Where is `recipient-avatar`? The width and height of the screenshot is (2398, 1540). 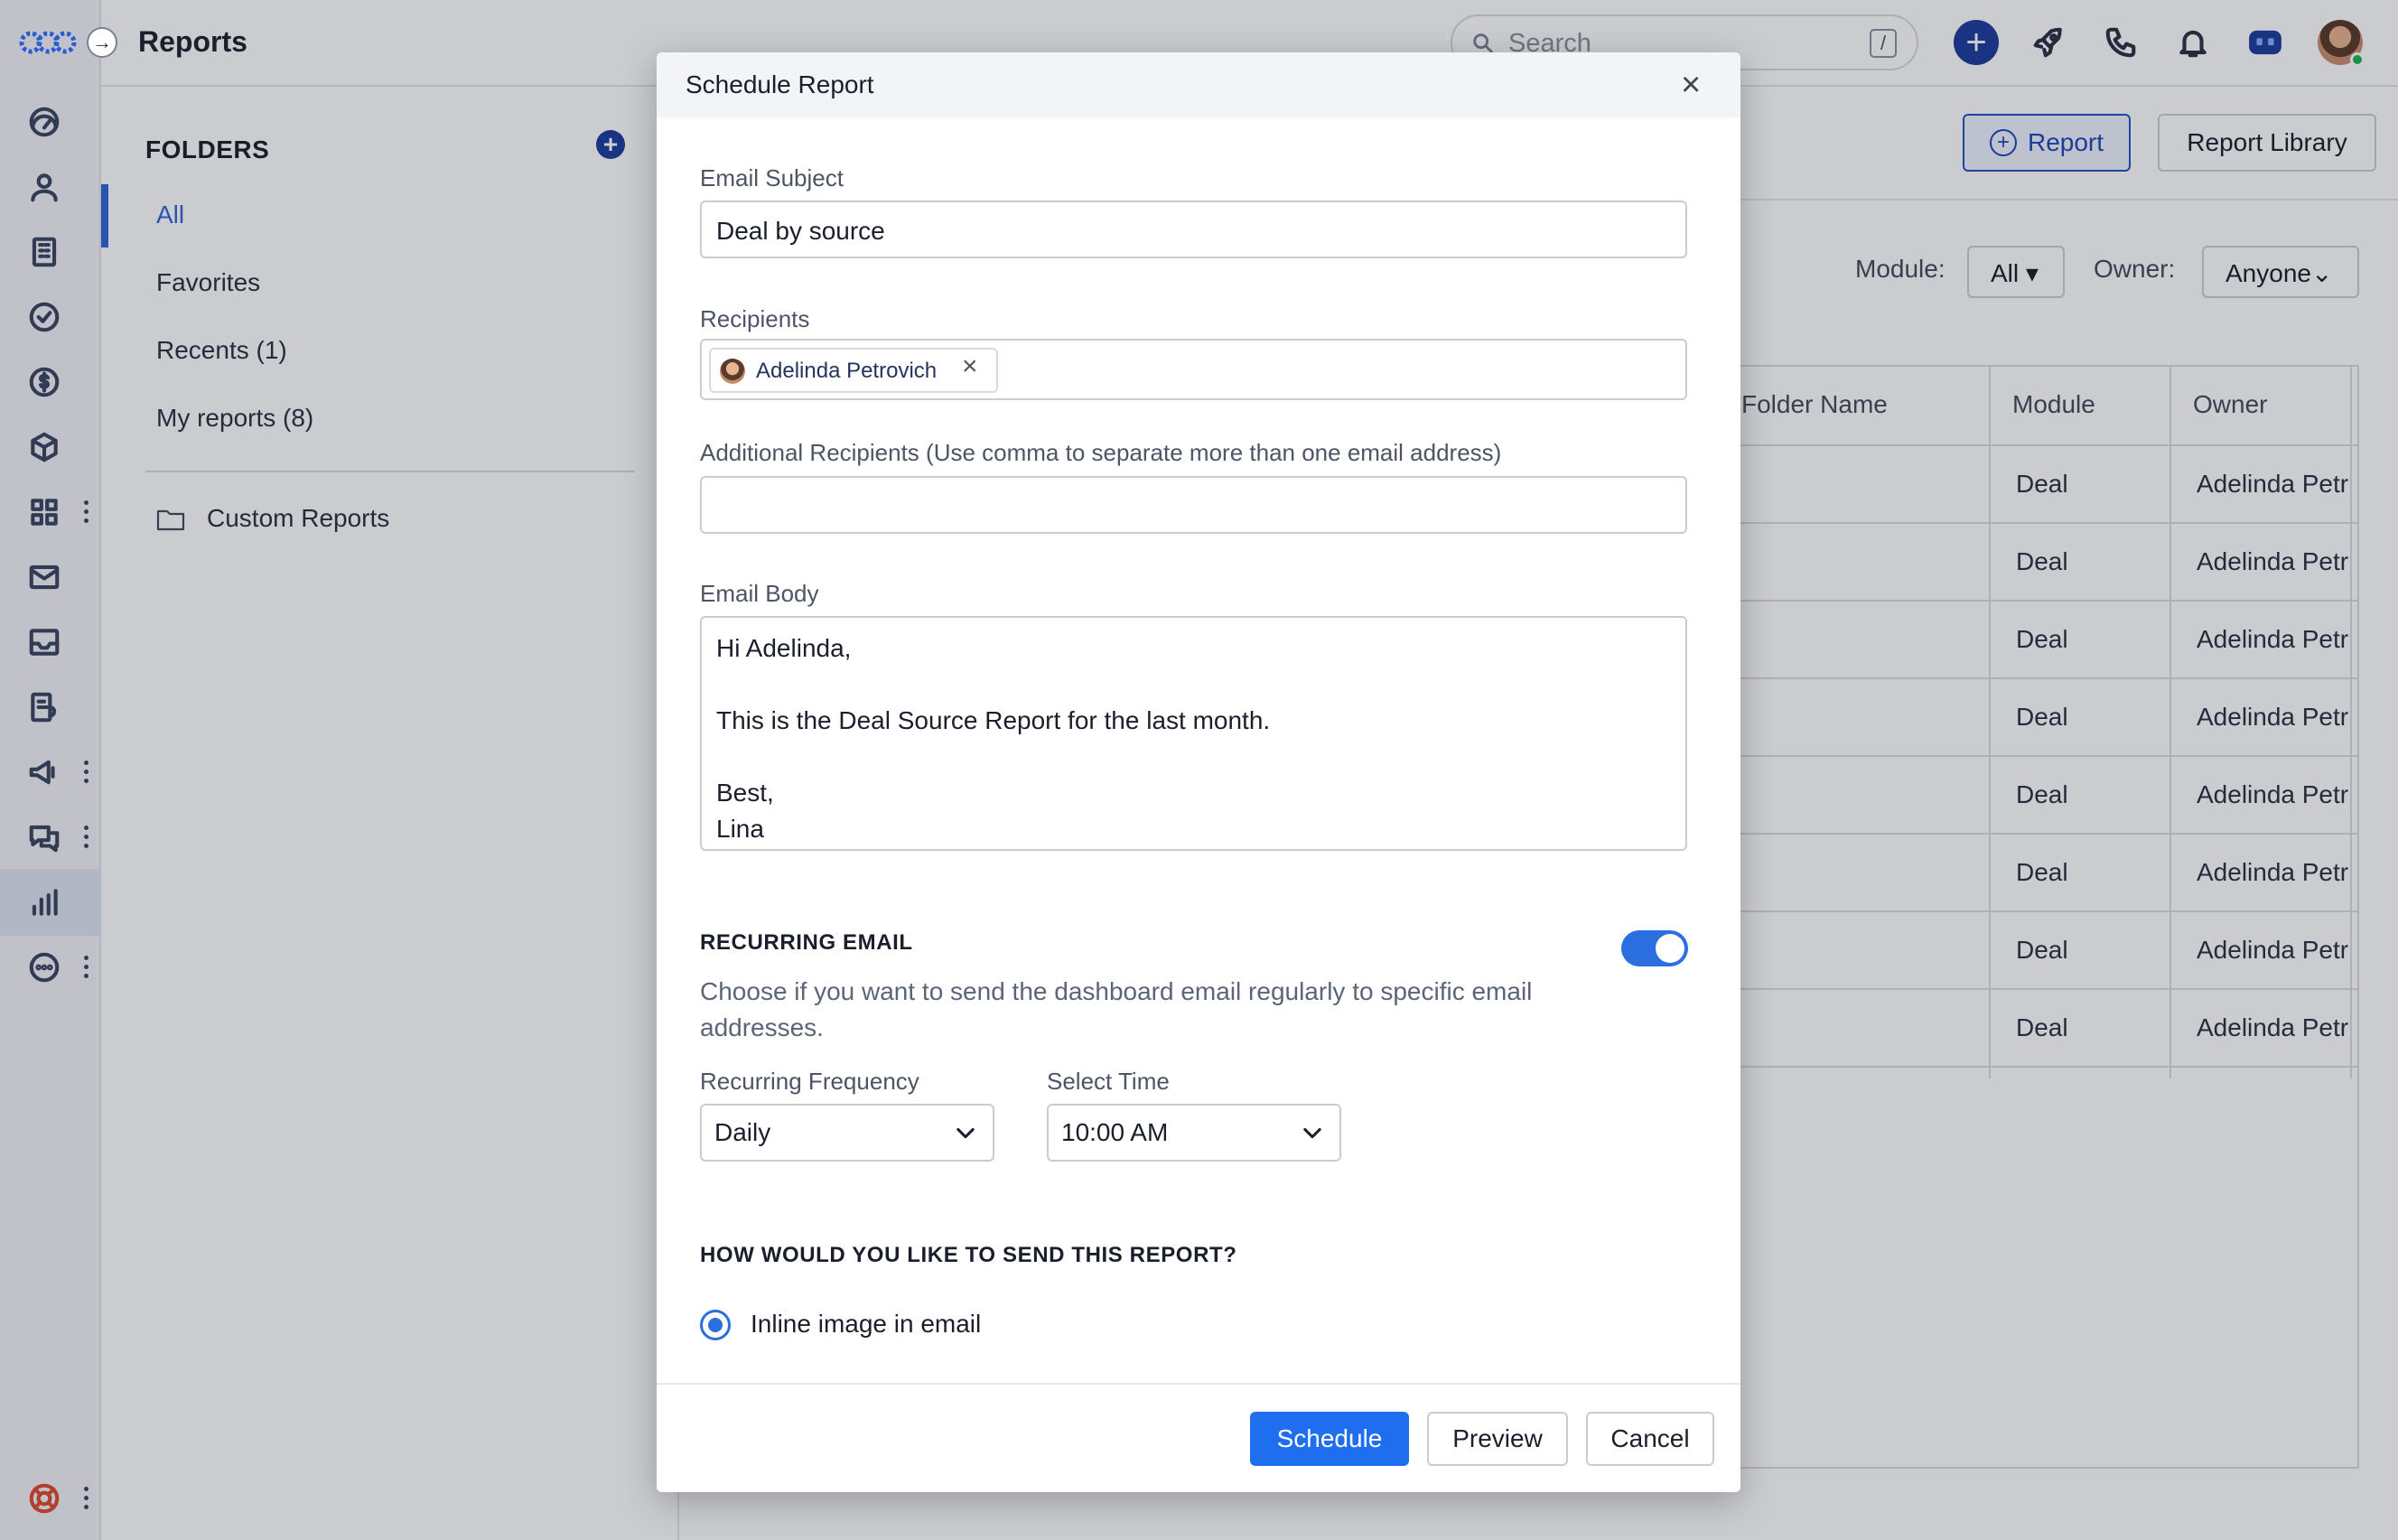
recipient-avatar is located at coordinates (733, 371).